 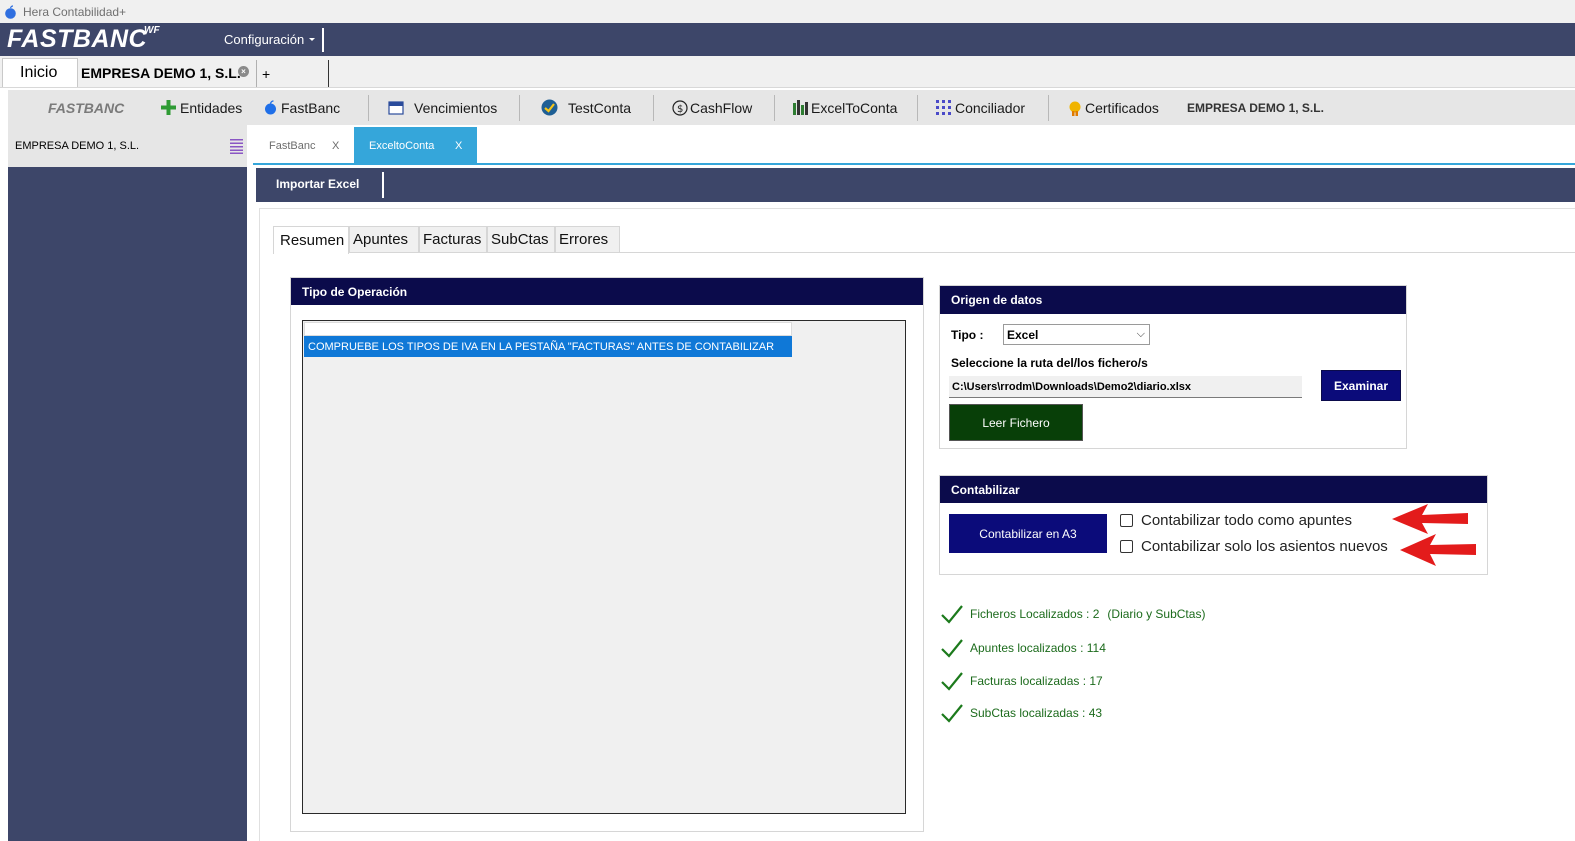 What do you see at coordinates (787, 72) in the screenshot?
I see `document-tabs: Inicio EMPRESA DEMO 1, S.L. × +` at bounding box center [787, 72].